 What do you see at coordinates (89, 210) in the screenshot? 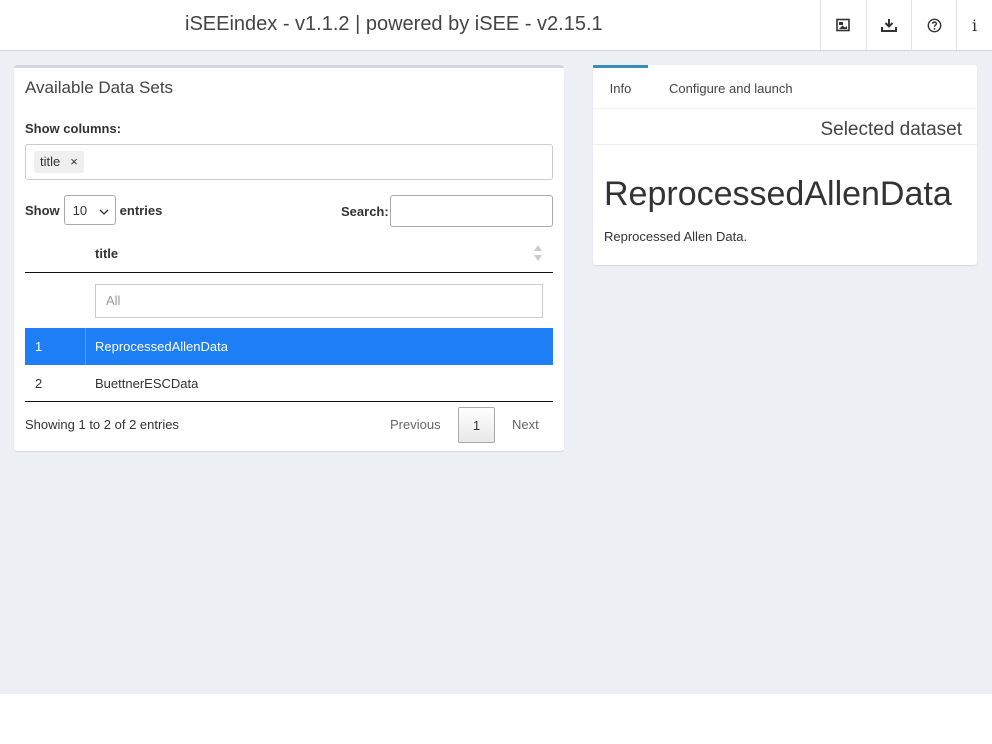
I see `entries-select: 10` at bounding box center [89, 210].